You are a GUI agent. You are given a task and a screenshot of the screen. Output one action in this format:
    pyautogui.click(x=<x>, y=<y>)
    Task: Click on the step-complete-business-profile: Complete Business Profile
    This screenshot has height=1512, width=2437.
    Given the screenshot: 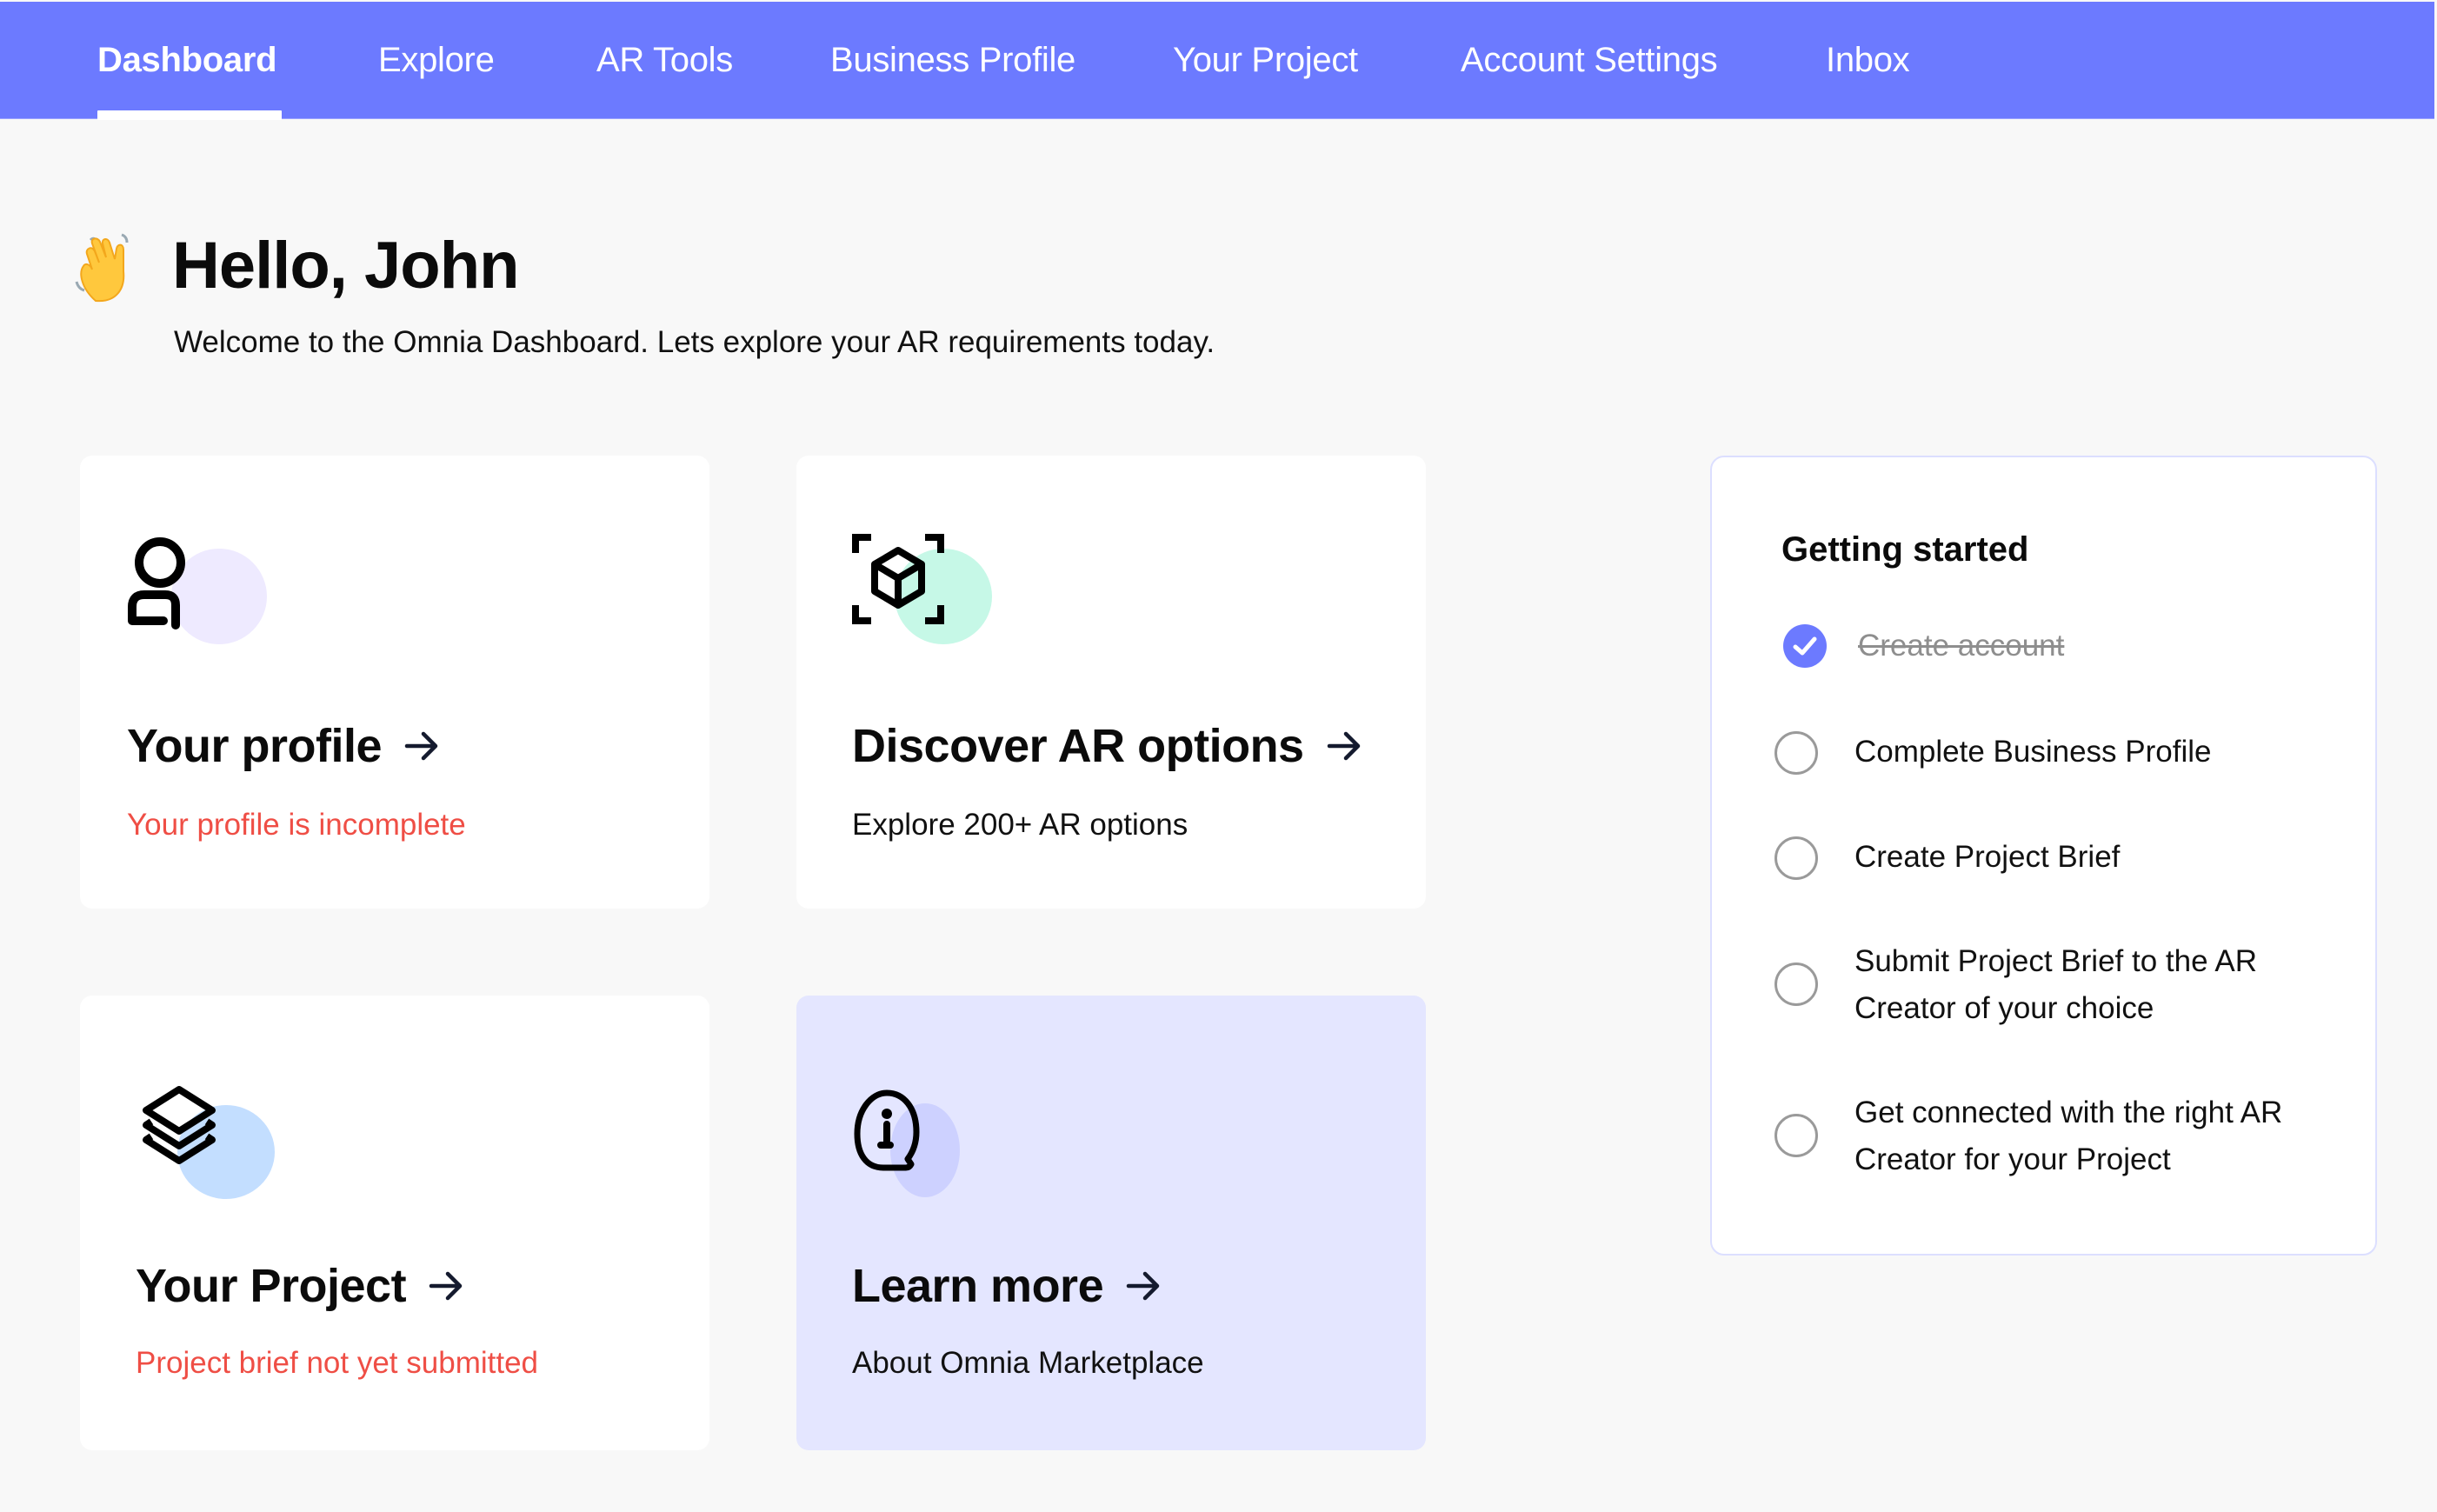 What is the action you would take?
    pyautogui.click(x=2052, y=752)
    